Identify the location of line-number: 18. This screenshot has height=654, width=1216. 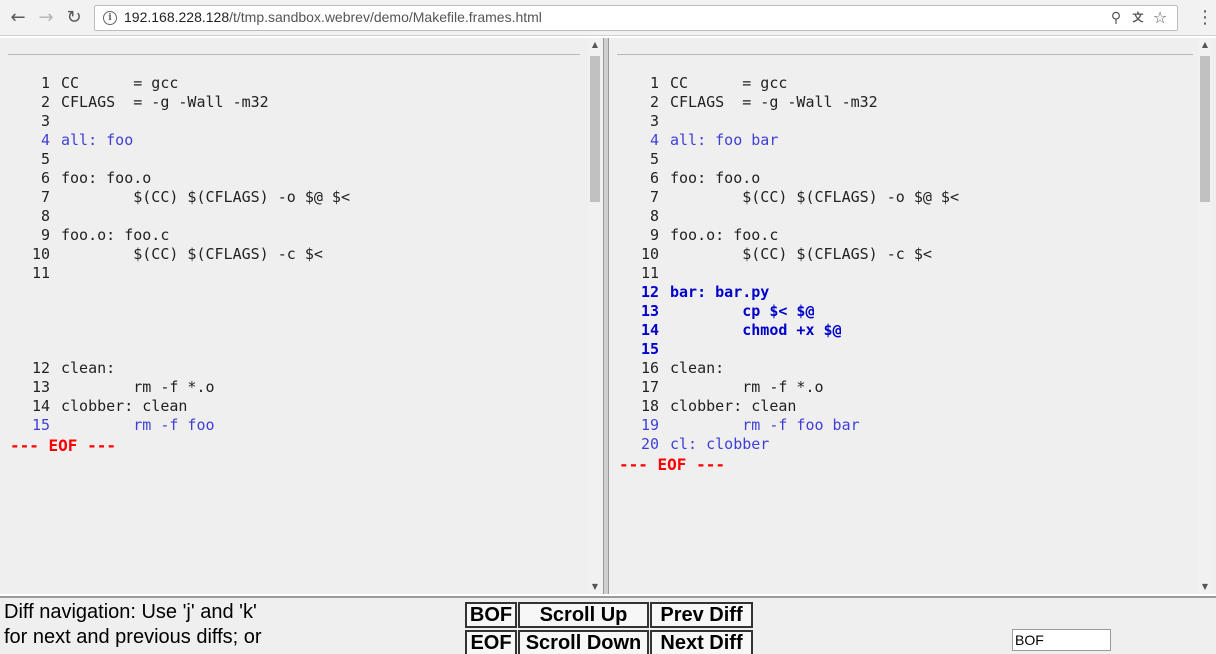
(649, 406).